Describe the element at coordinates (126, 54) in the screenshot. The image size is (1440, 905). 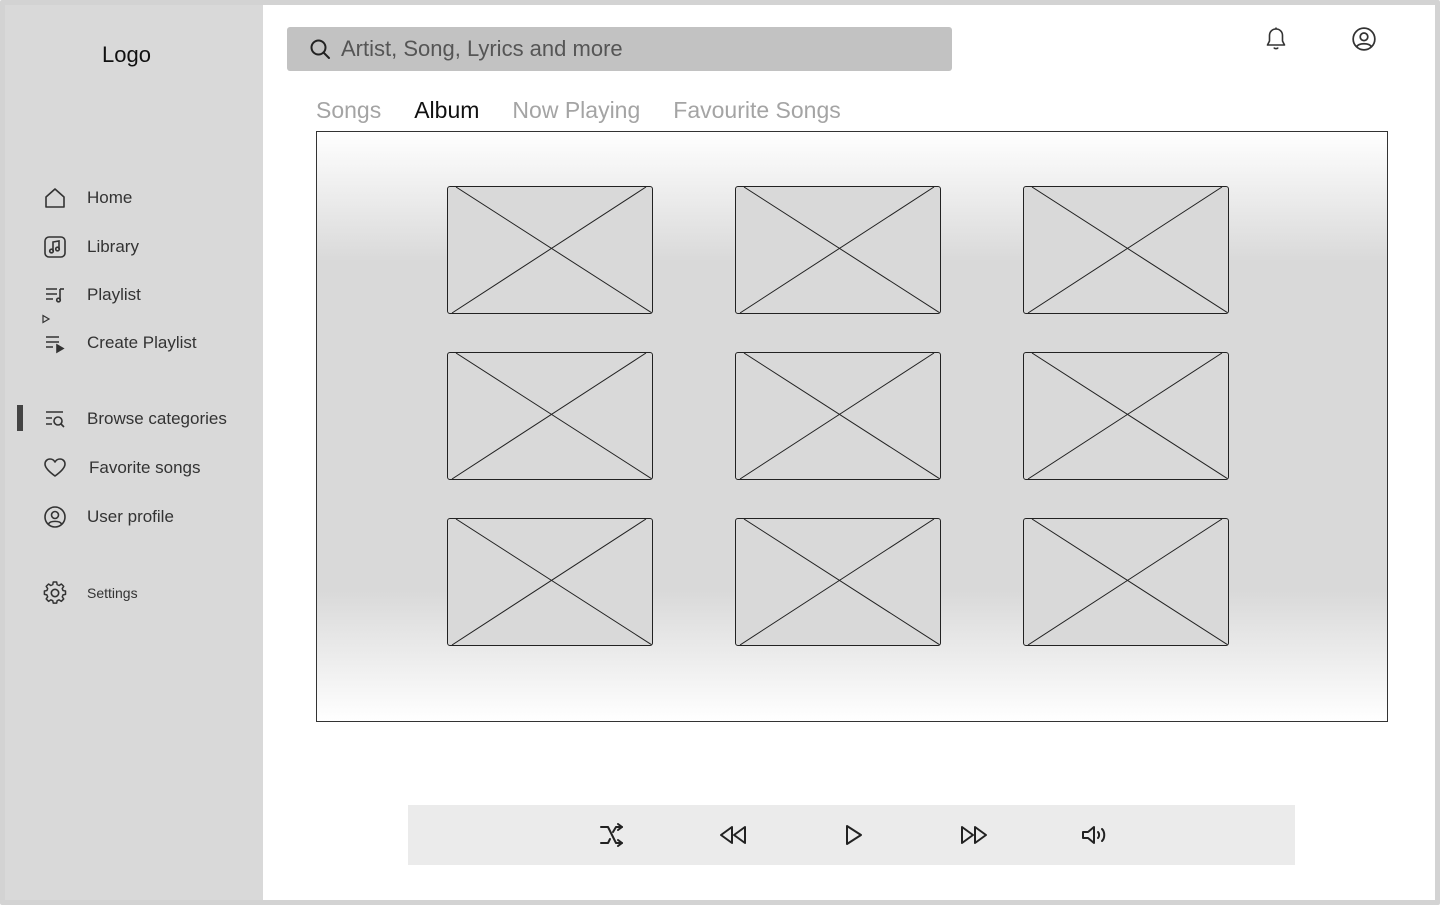
I see `logo: Logo` at that location.